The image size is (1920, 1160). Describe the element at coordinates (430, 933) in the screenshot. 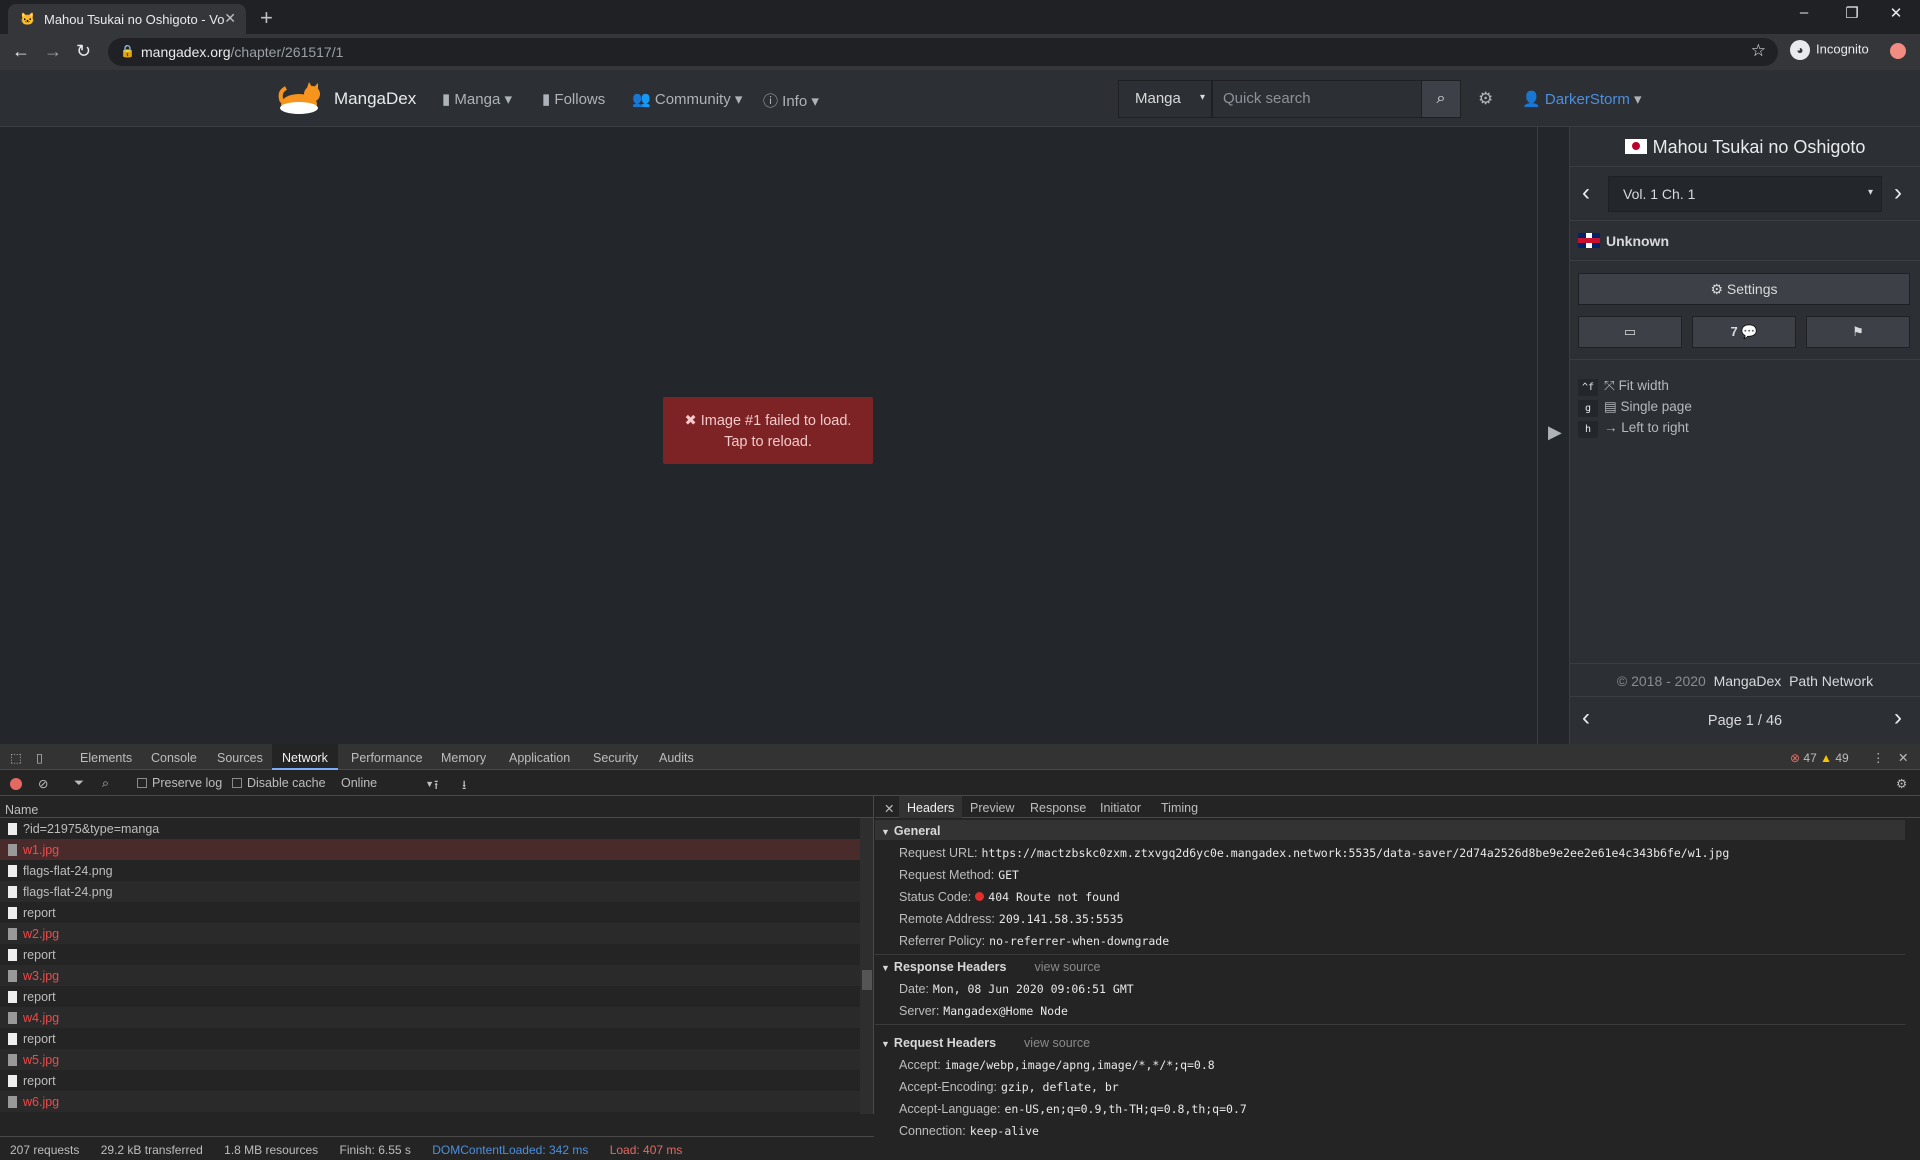

I see `request-row: w2.jpg` at that location.